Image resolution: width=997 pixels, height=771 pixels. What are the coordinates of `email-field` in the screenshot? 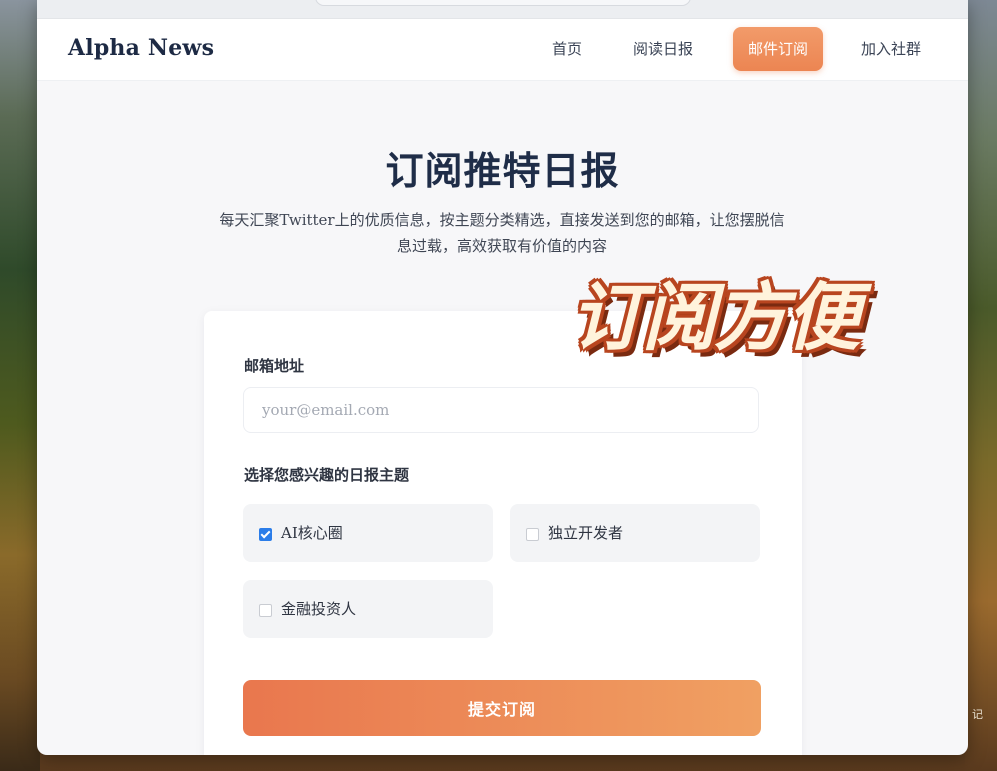 It's located at (501, 410).